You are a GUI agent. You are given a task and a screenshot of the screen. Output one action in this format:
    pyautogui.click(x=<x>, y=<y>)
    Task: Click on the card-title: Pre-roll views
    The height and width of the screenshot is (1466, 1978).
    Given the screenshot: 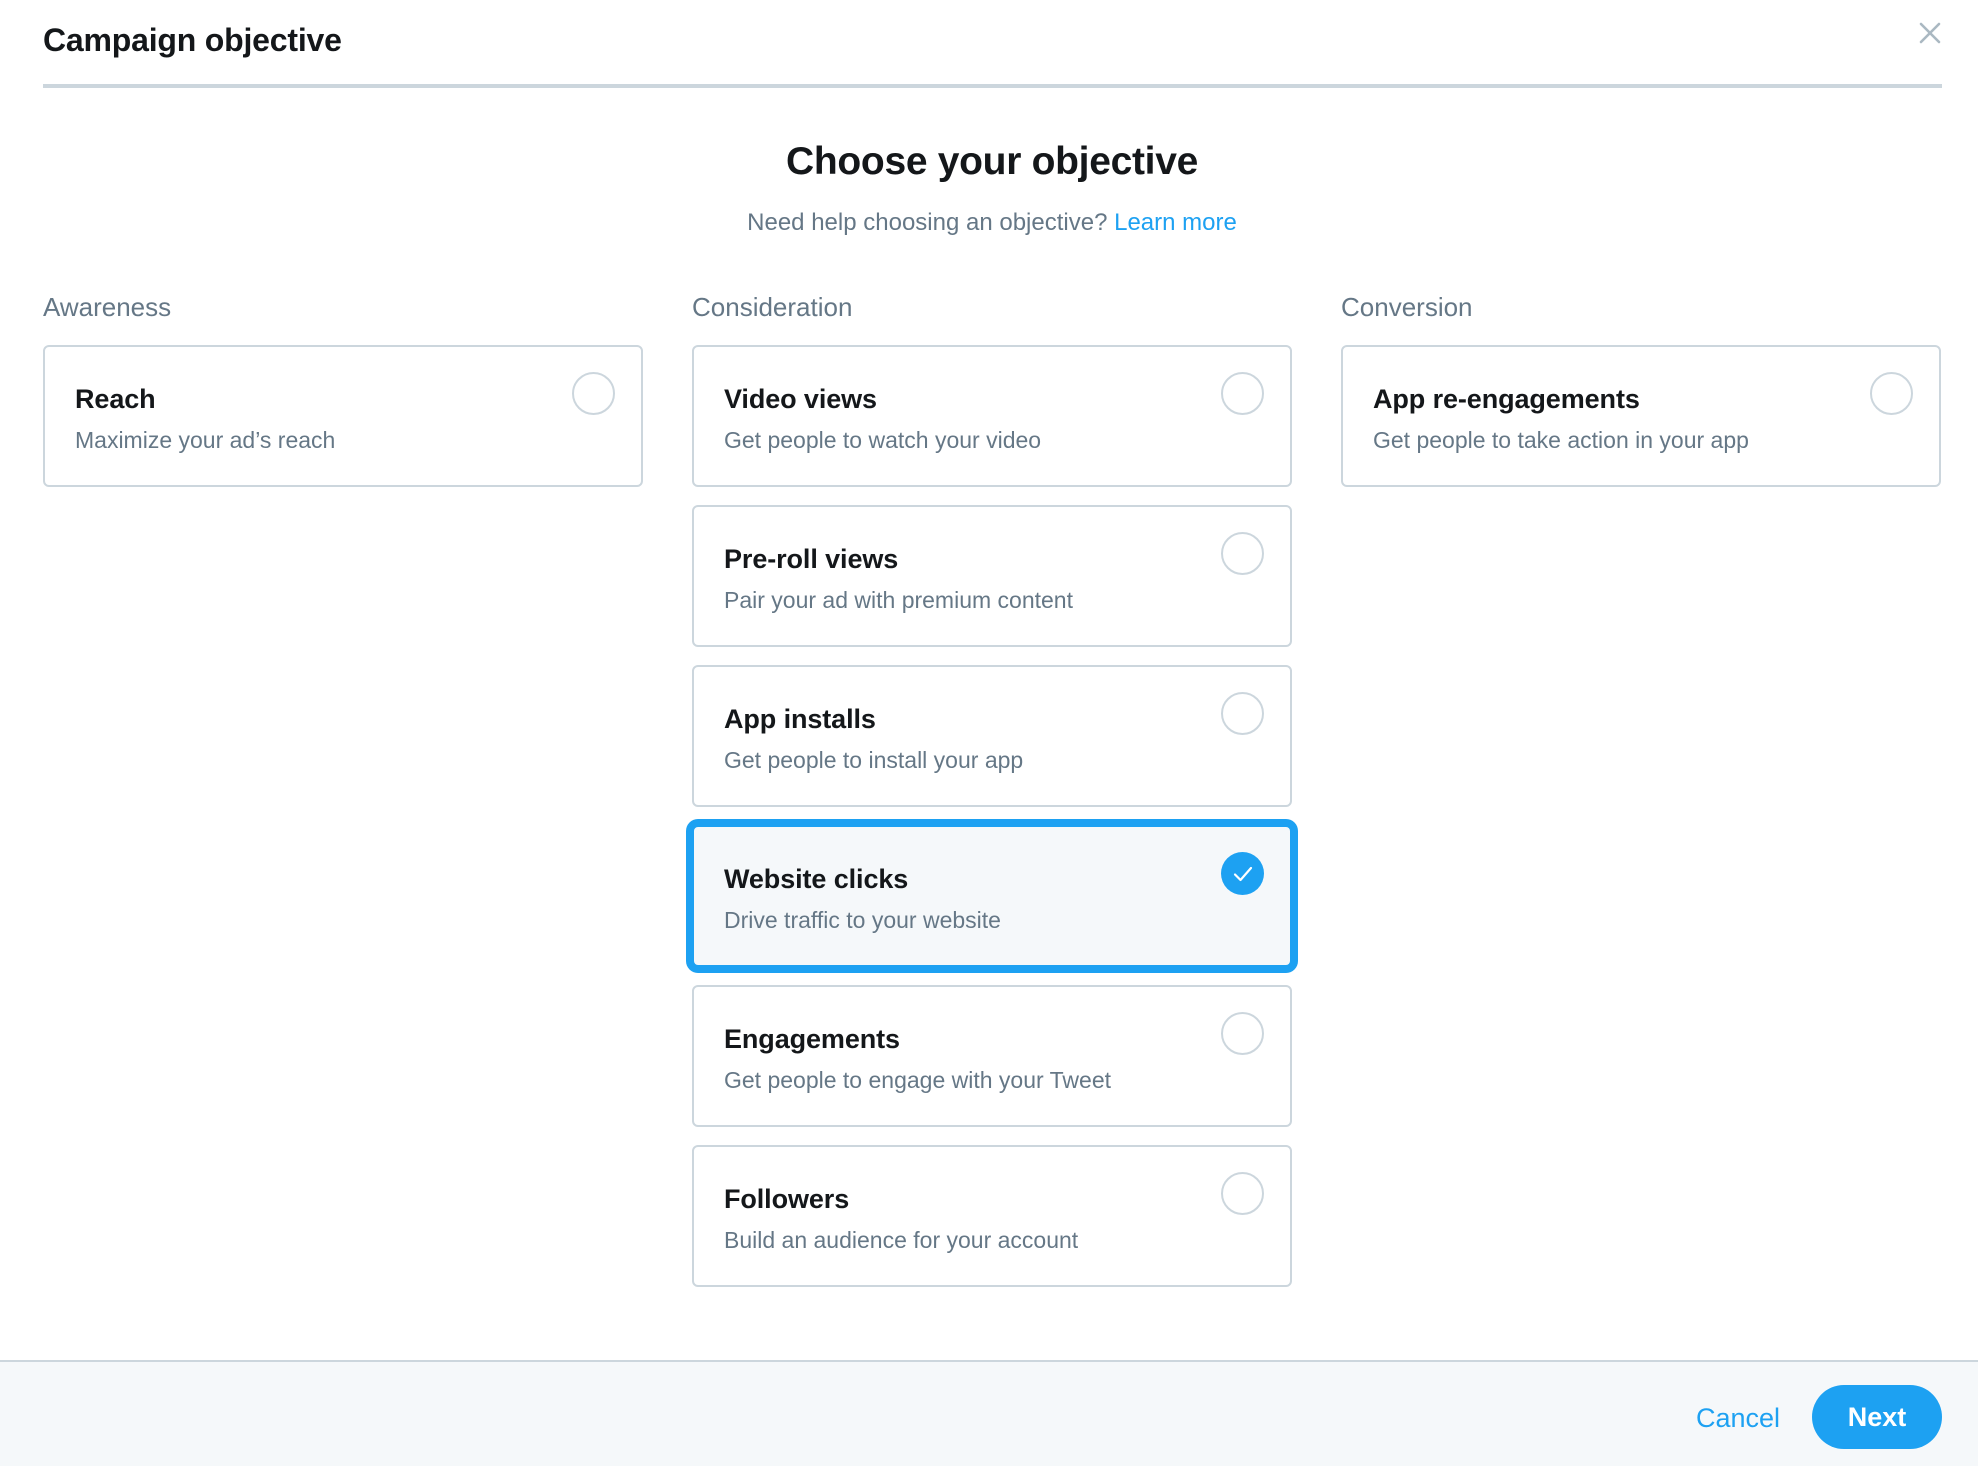 What is the action you would take?
    pyautogui.click(x=811, y=559)
    